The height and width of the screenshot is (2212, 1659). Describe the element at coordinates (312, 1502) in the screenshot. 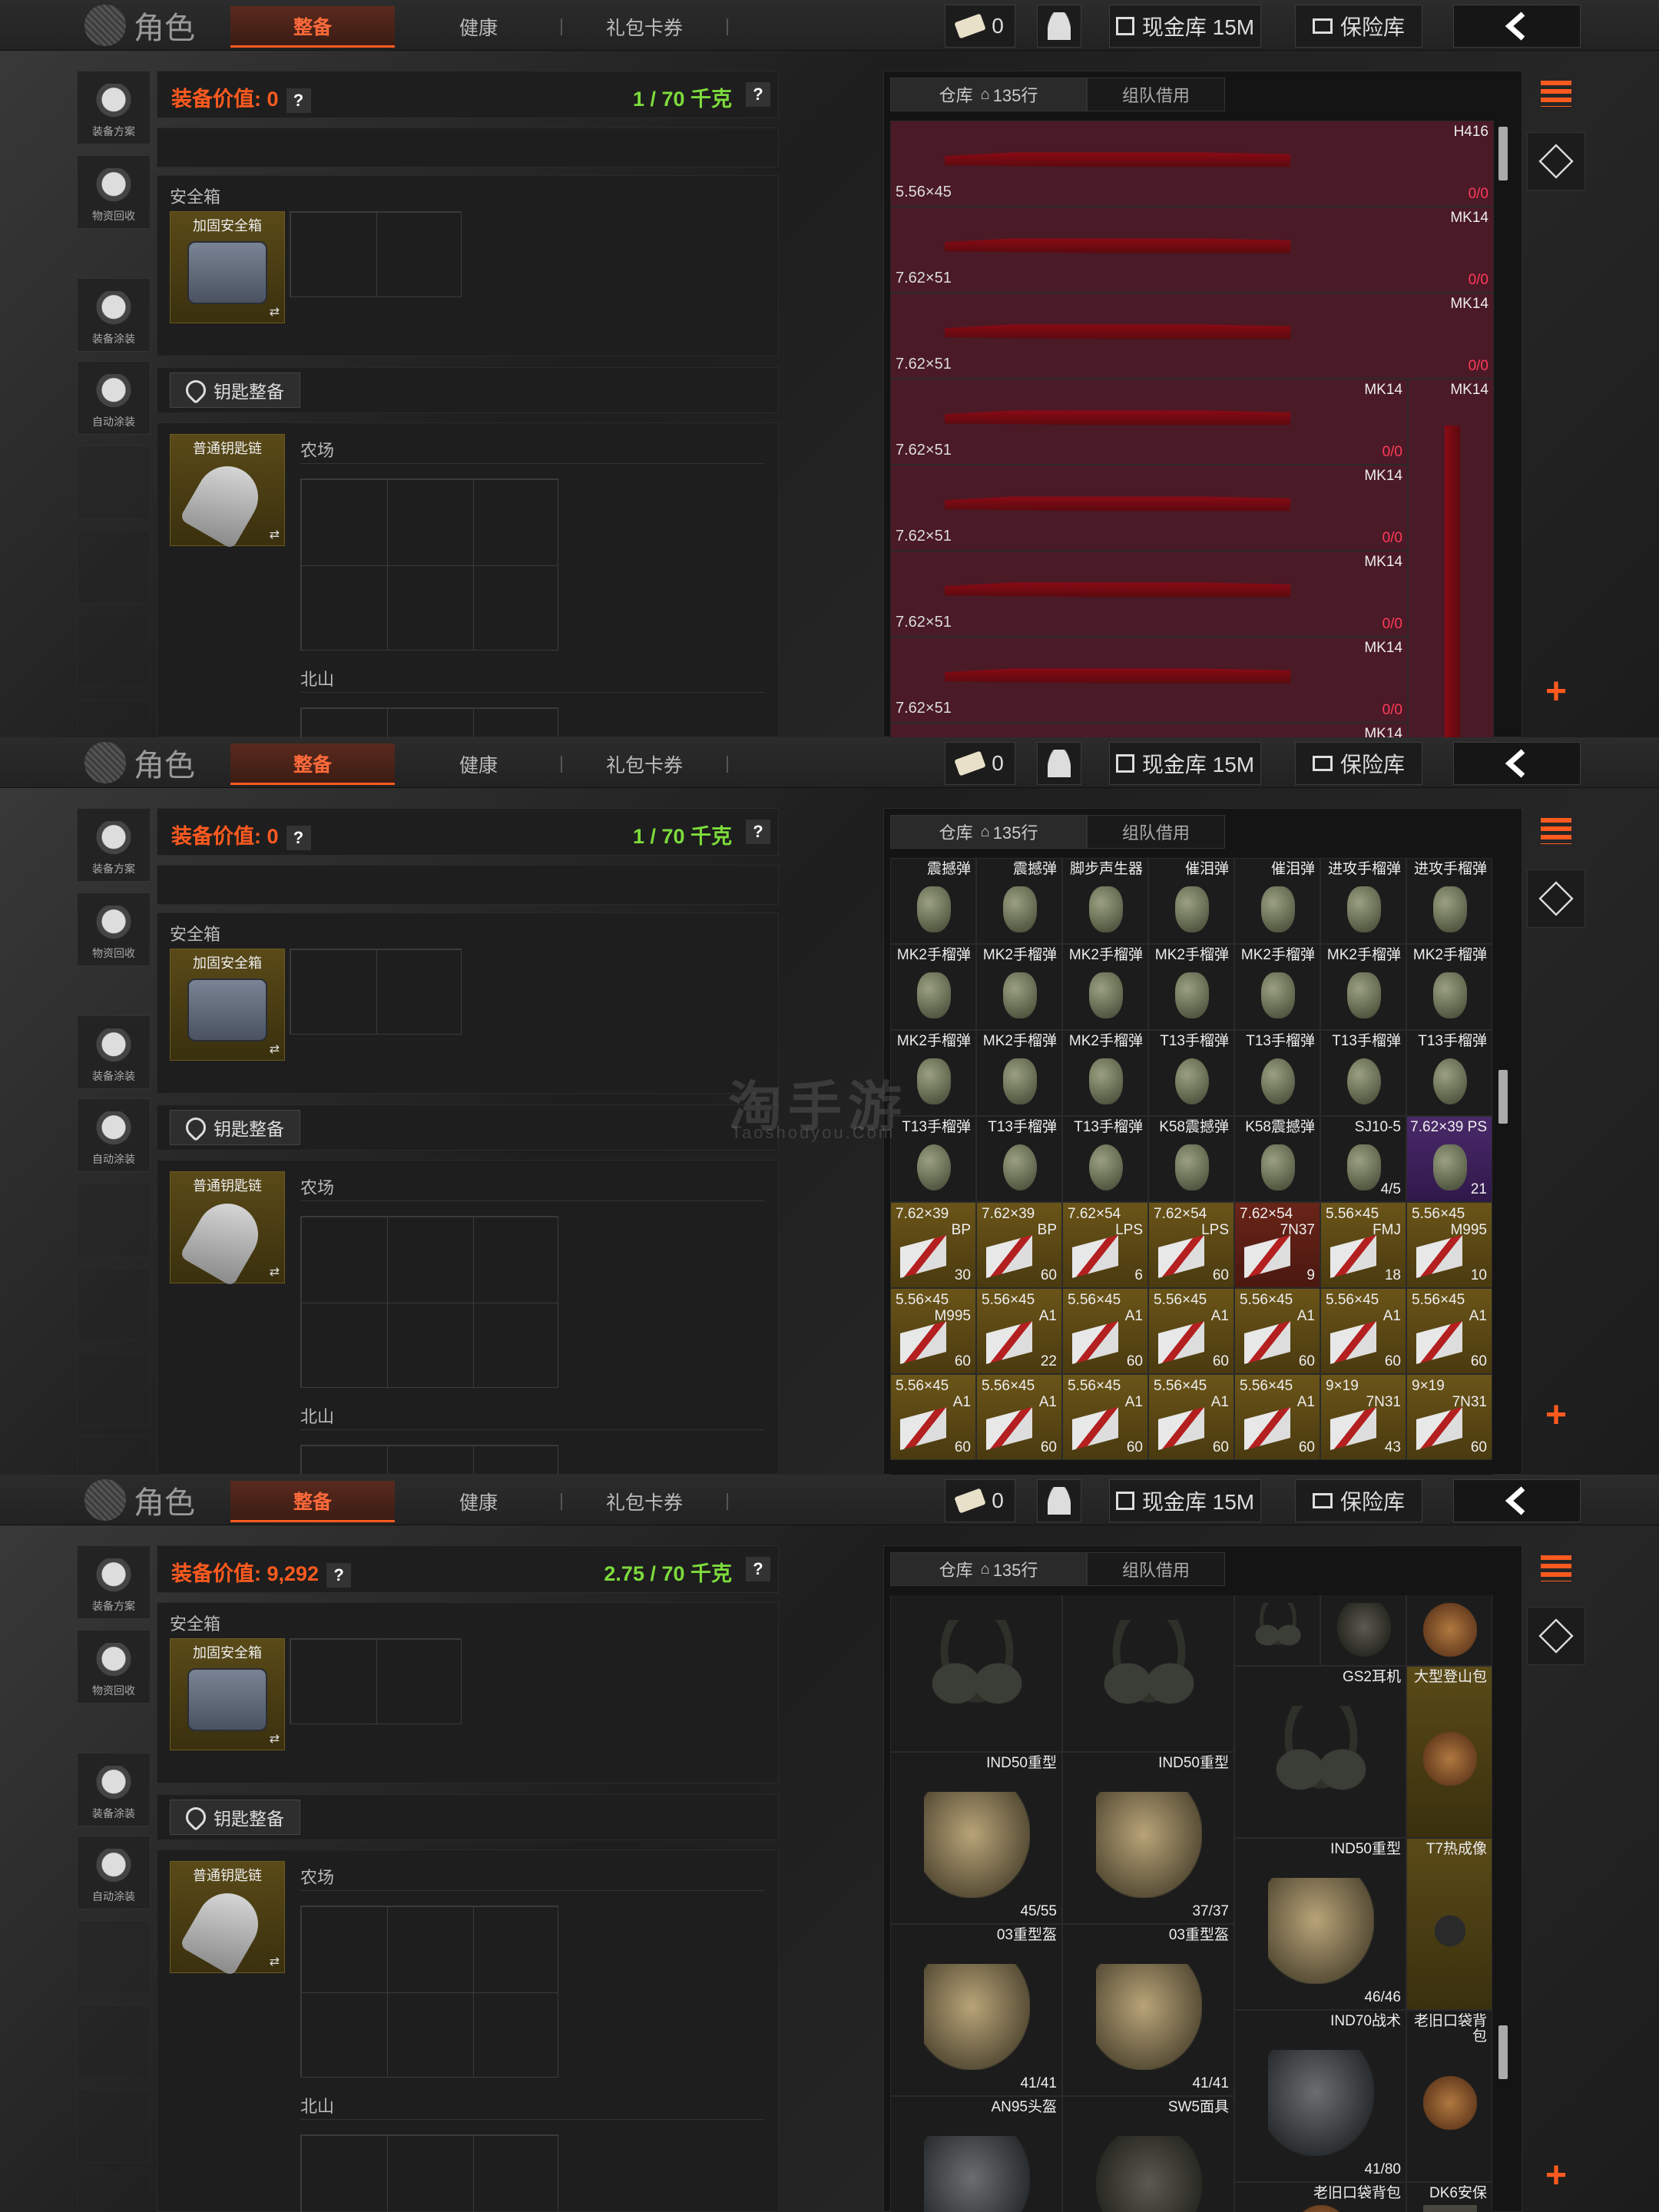

I see `tab-gear: 整备` at that location.